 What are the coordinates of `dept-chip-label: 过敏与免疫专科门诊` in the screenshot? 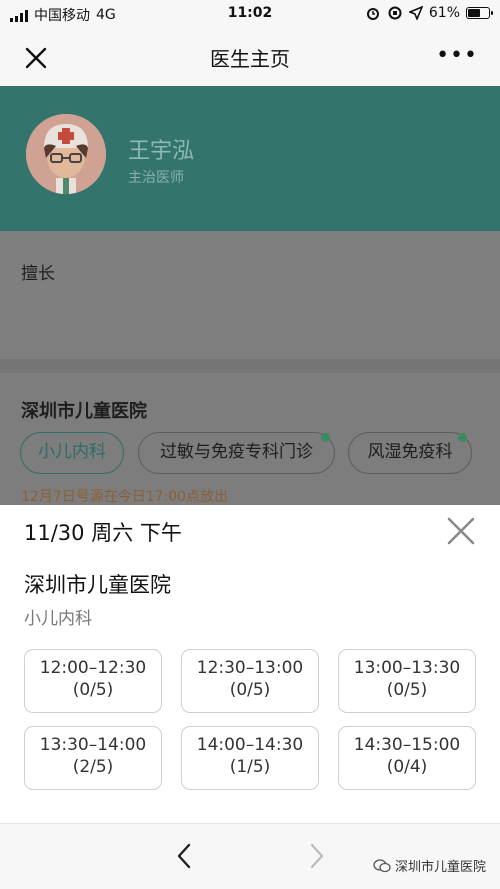 It's located at (236, 452).